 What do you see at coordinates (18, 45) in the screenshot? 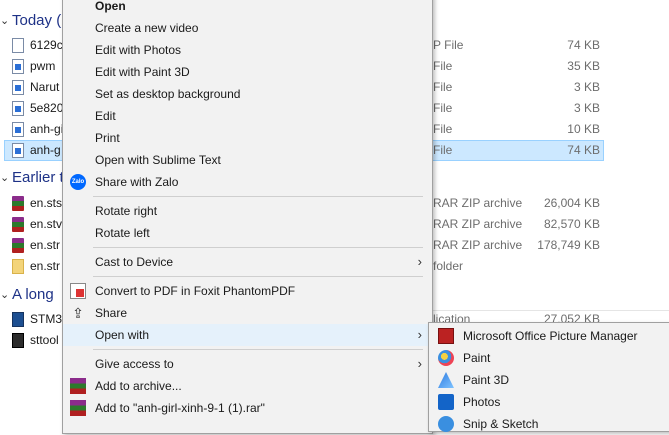
I see `document-icon` at bounding box center [18, 45].